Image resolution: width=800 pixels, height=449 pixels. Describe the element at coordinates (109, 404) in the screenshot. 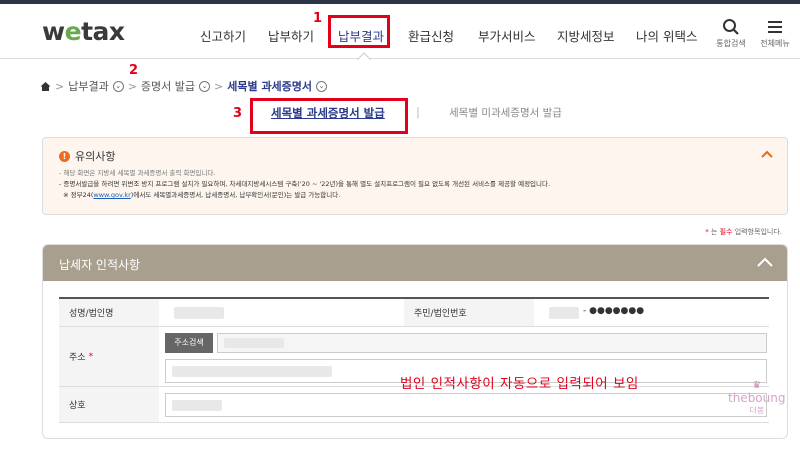

I see `company-label: 상호` at that location.